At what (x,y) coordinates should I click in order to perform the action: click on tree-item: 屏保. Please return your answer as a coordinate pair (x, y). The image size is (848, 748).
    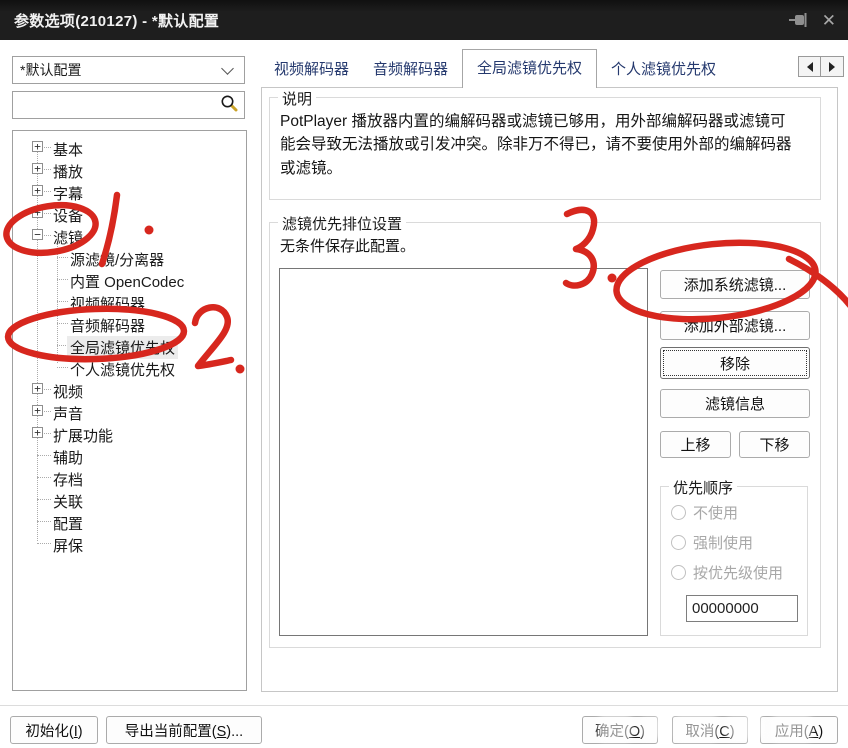
    Looking at the image, I should click on (129, 544).